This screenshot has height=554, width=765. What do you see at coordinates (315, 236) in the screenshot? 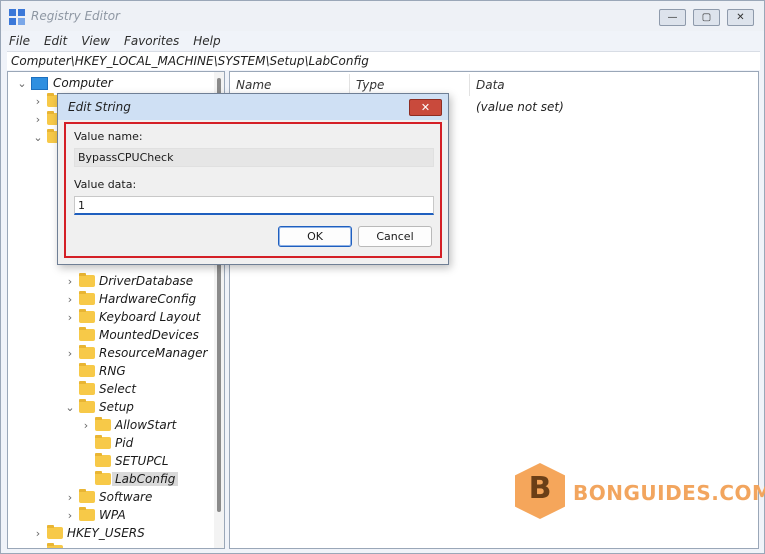
I see `ok-button: OK` at bounding box center [315, 236].